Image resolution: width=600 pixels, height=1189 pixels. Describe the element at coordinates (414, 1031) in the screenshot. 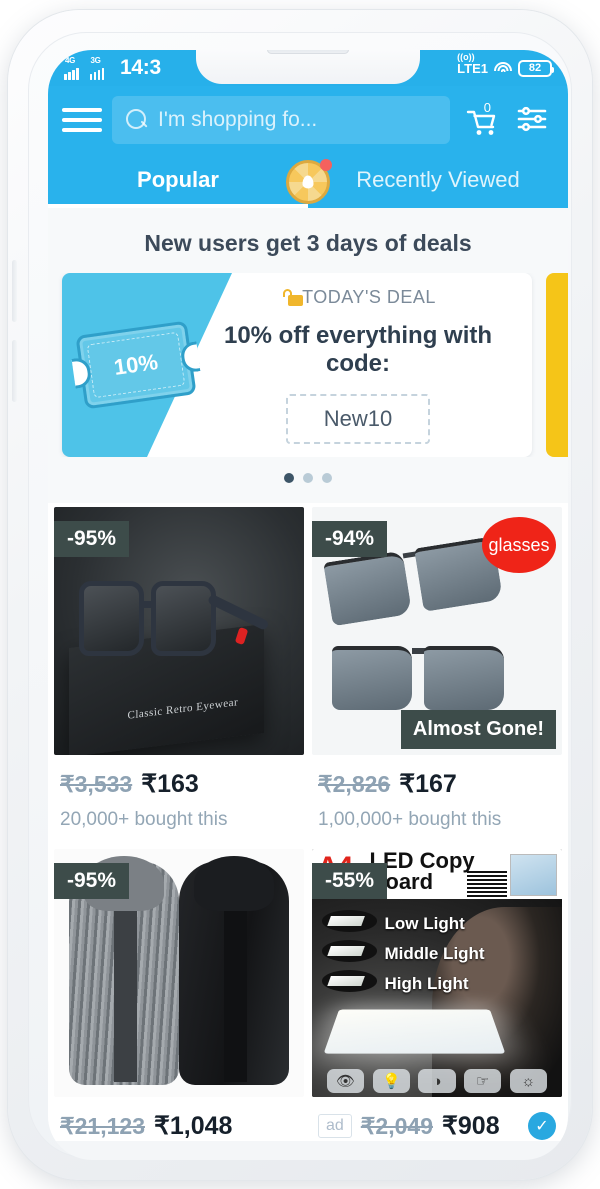

I see `lightpad-surface` at that location.